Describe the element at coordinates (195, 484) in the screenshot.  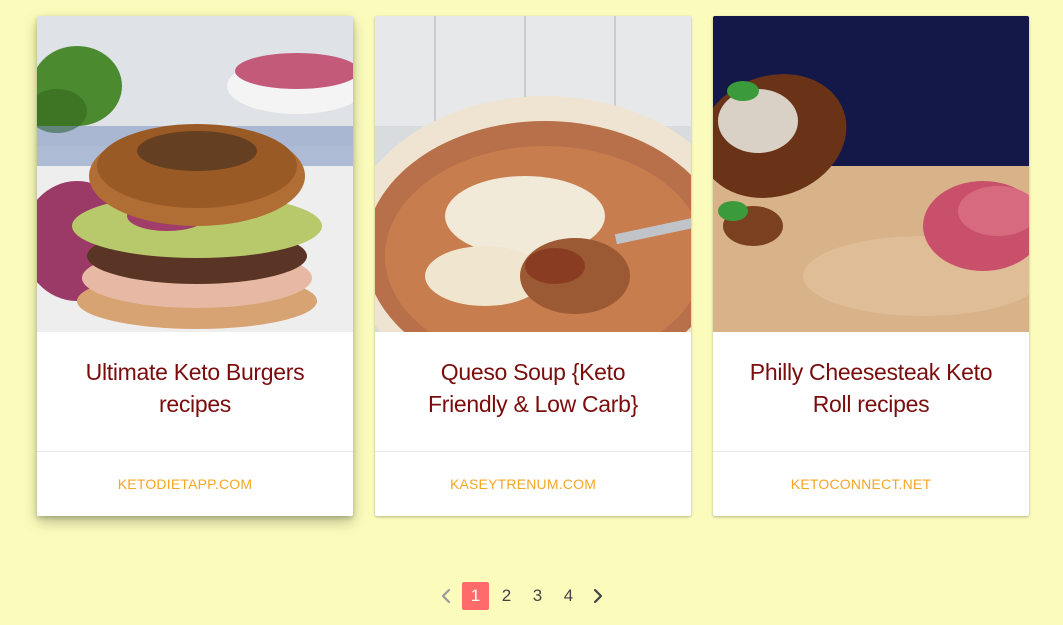
I see `recipe-source-link: KETODIETAPP.COM` at that location.